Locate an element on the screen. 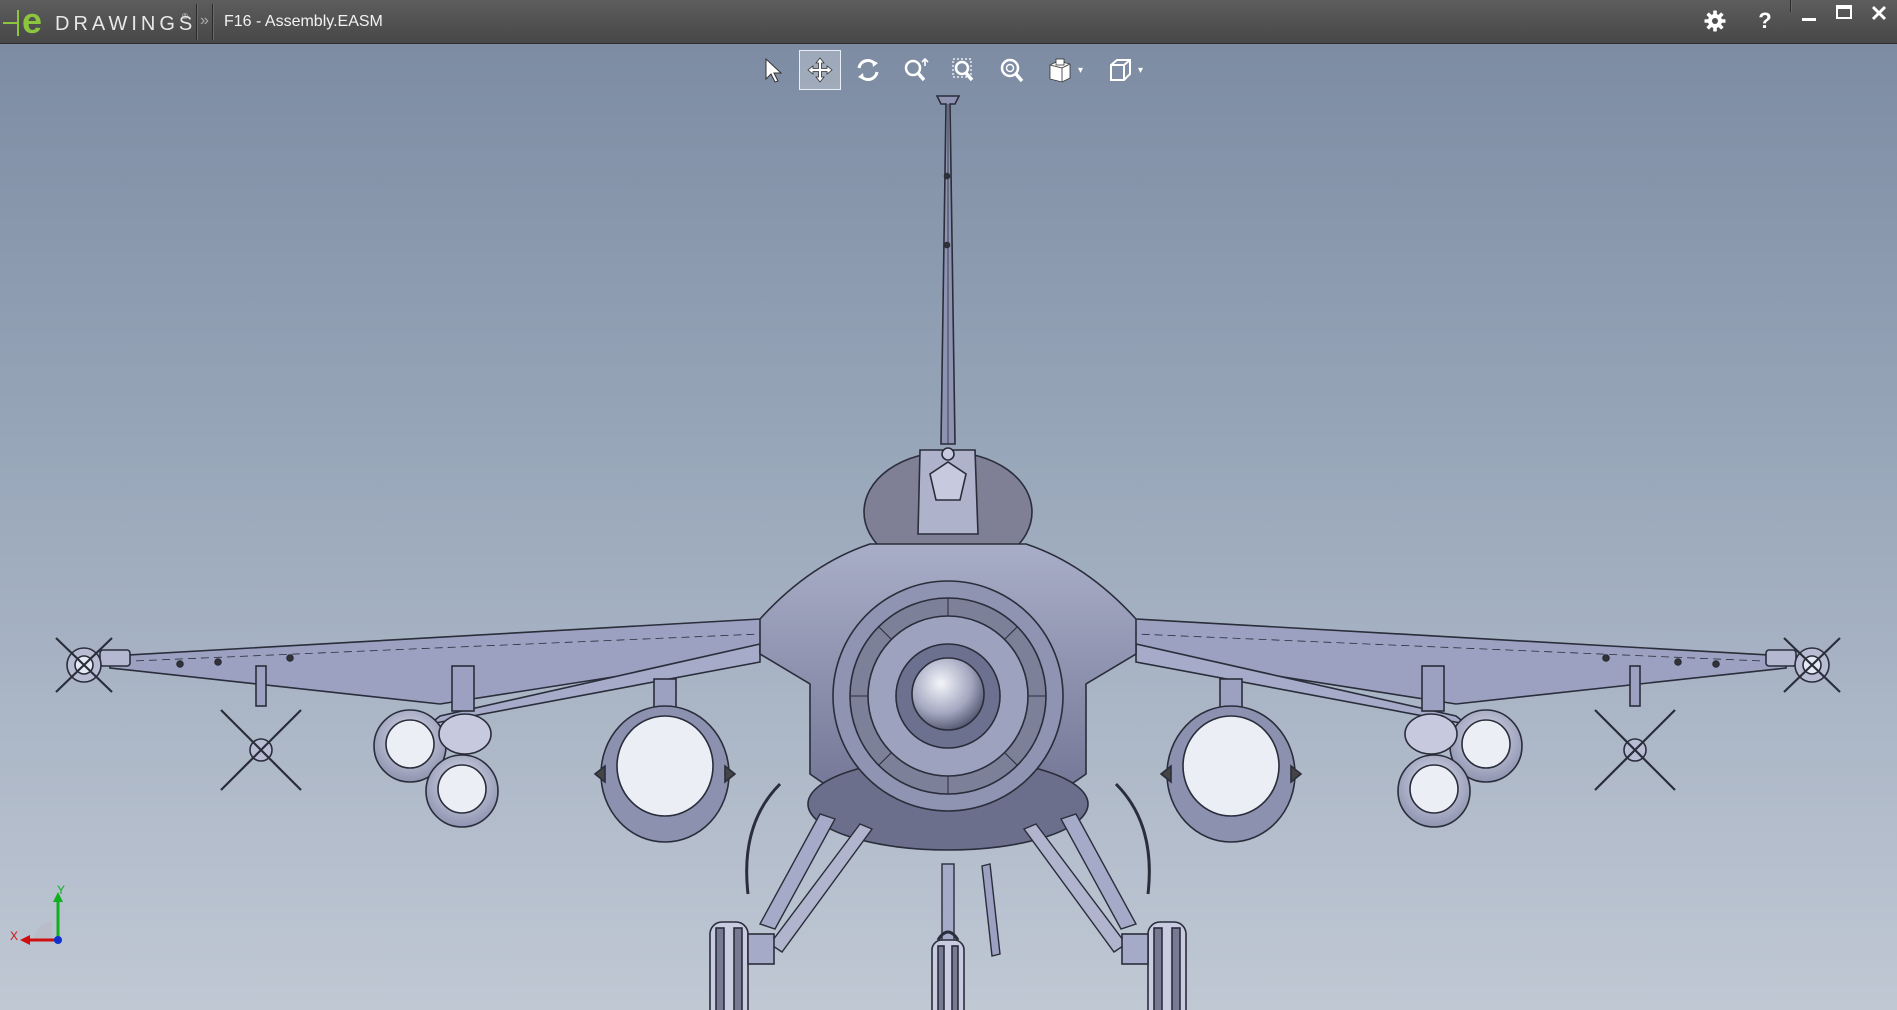  nose-wheel is located at coordinates (948, 970).